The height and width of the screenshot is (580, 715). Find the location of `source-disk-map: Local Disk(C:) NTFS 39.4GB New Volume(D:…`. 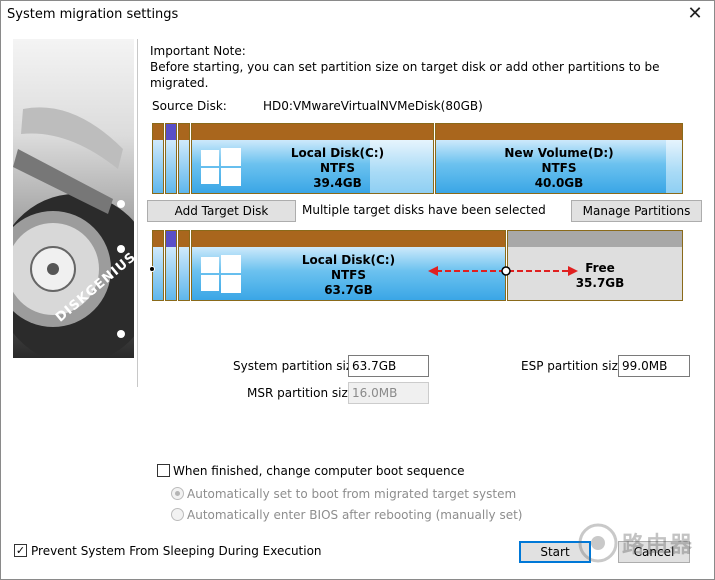

source-disk-map: Local Disk(C:) NTFS 39.4GB New Volume(D:… is located at coordinates (417, 158).